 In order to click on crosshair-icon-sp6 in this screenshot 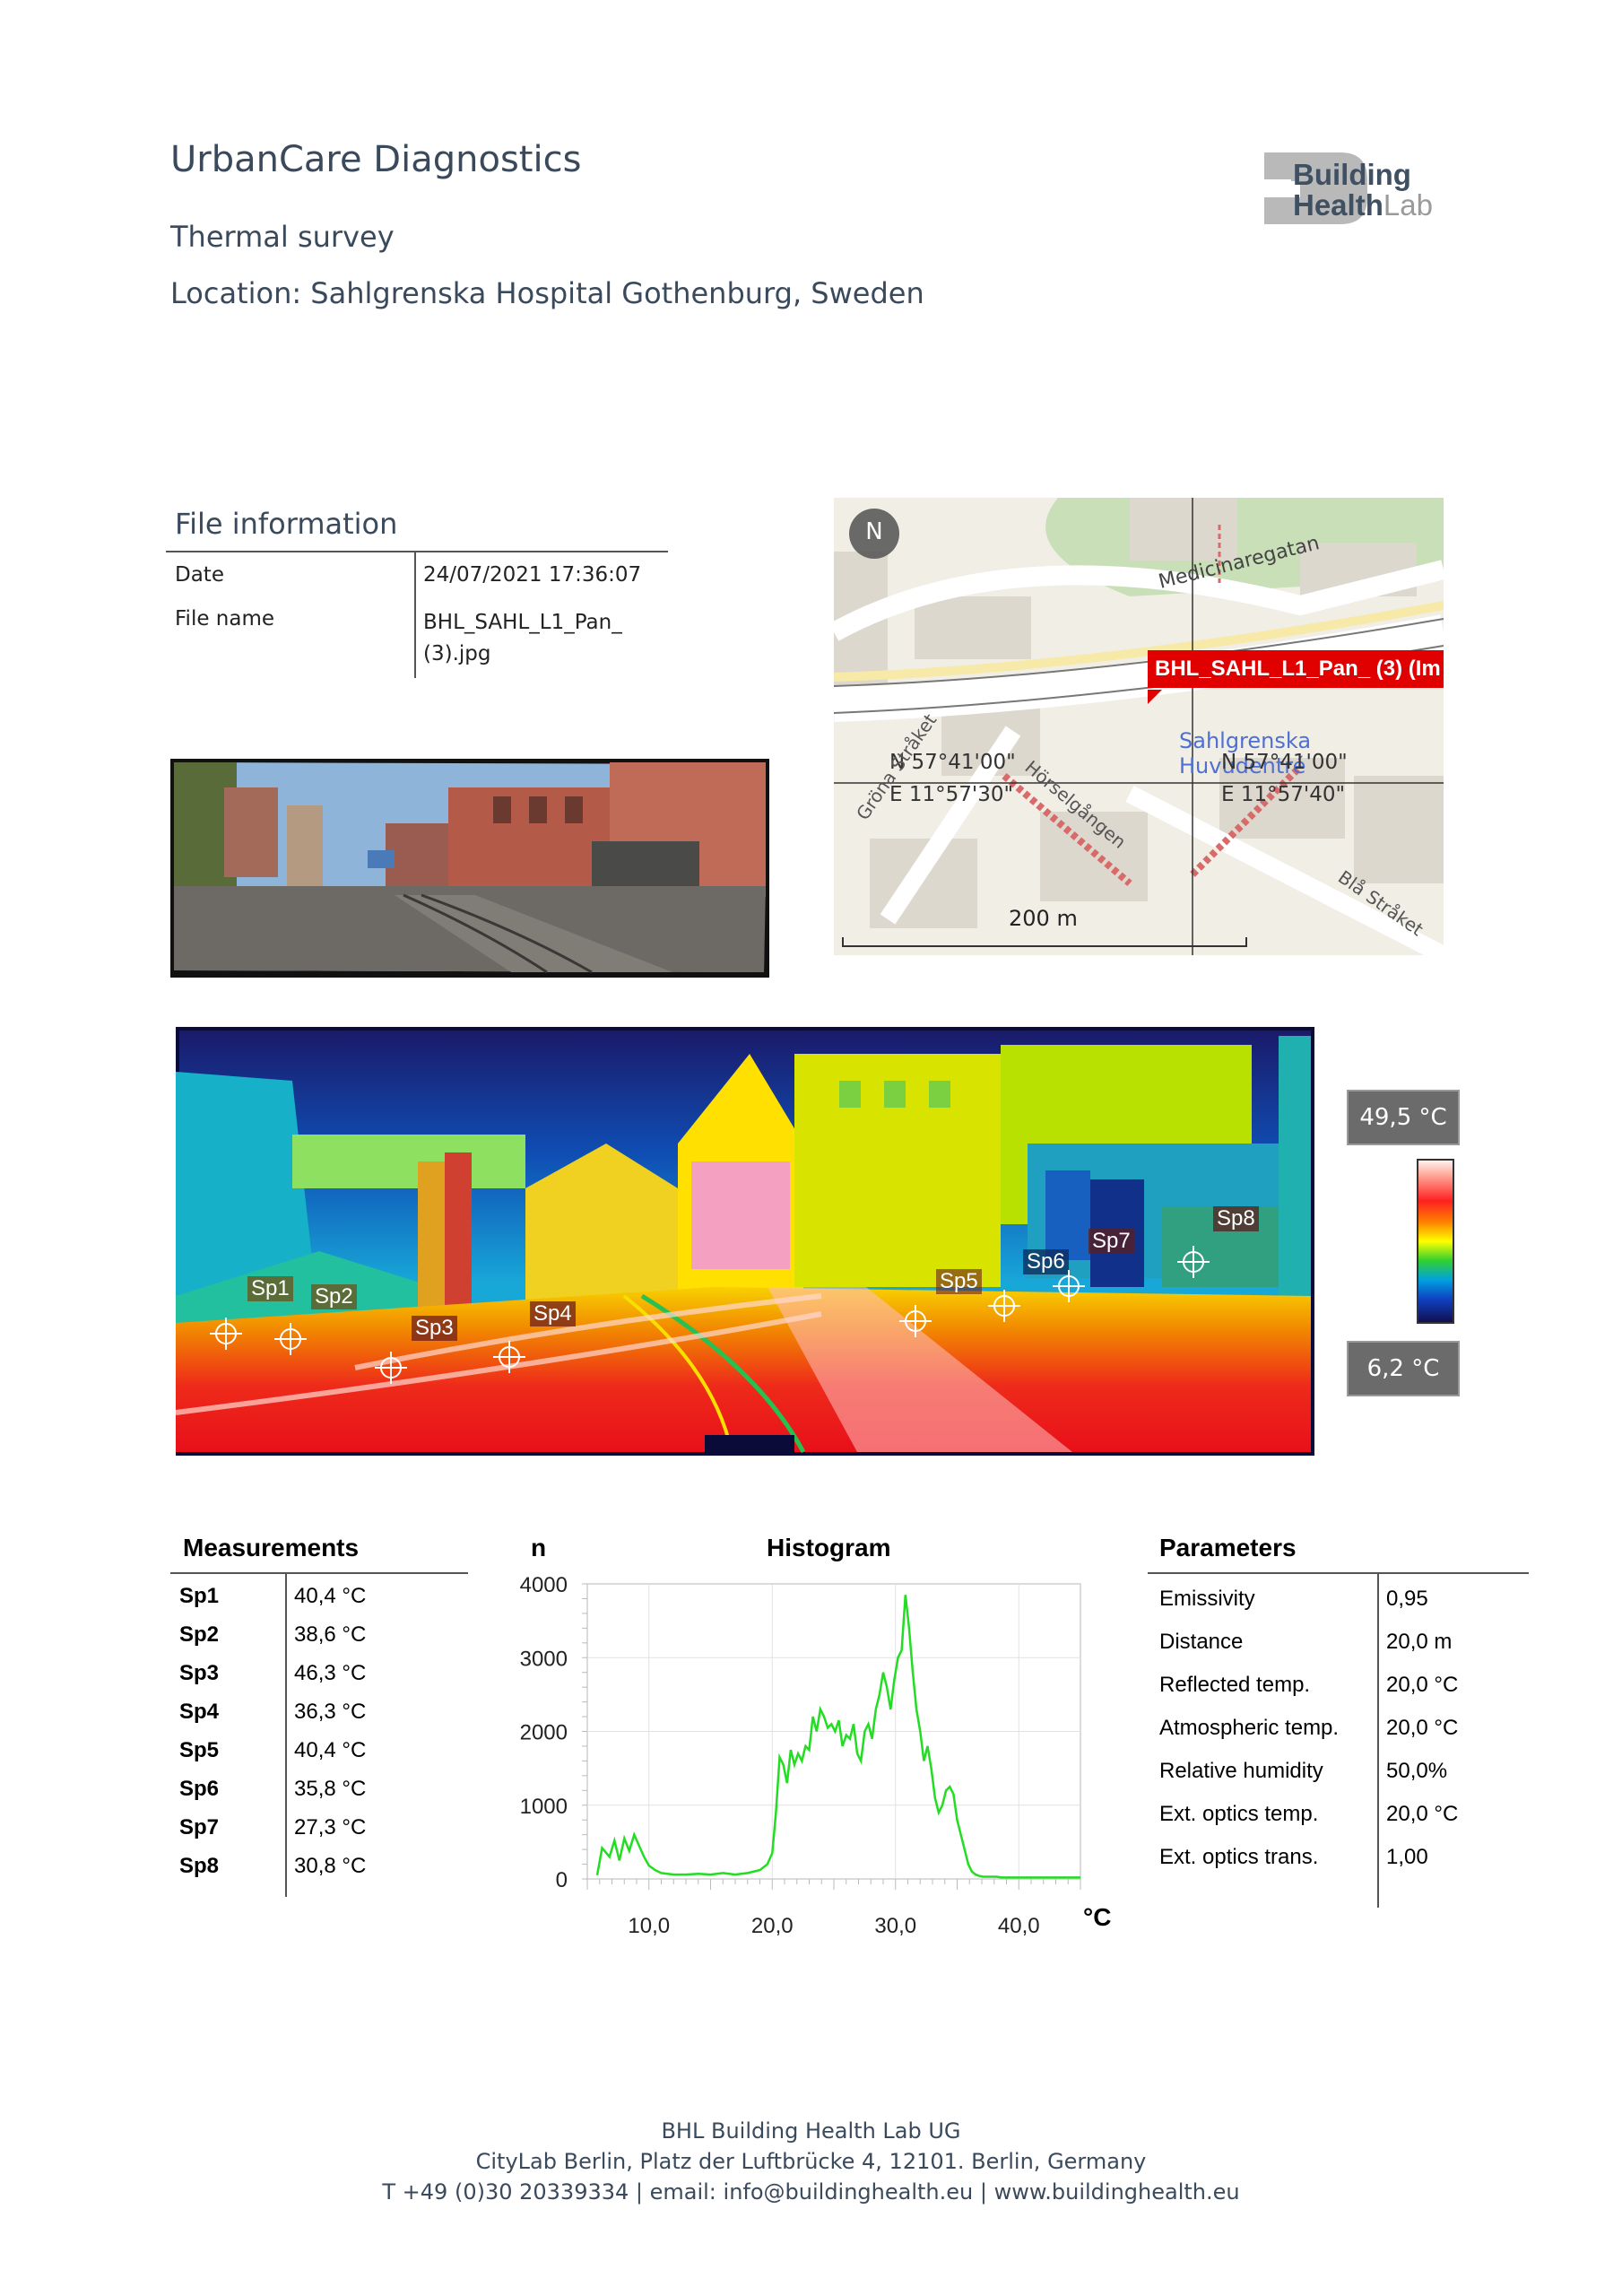, I will do `click(1004, 1306)`.